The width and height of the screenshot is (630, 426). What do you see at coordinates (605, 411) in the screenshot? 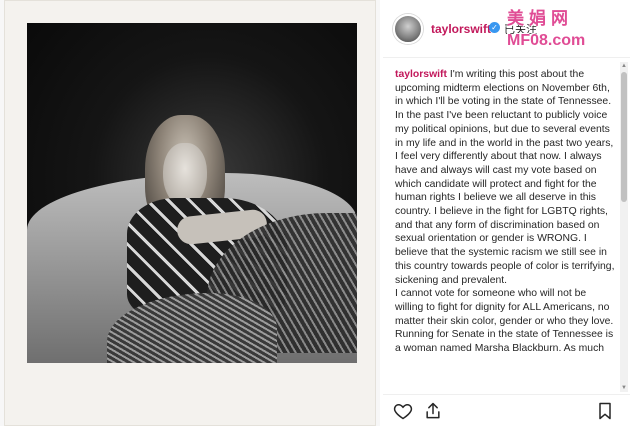
I see `bookmark-icon` at bounding box center [605, 411].